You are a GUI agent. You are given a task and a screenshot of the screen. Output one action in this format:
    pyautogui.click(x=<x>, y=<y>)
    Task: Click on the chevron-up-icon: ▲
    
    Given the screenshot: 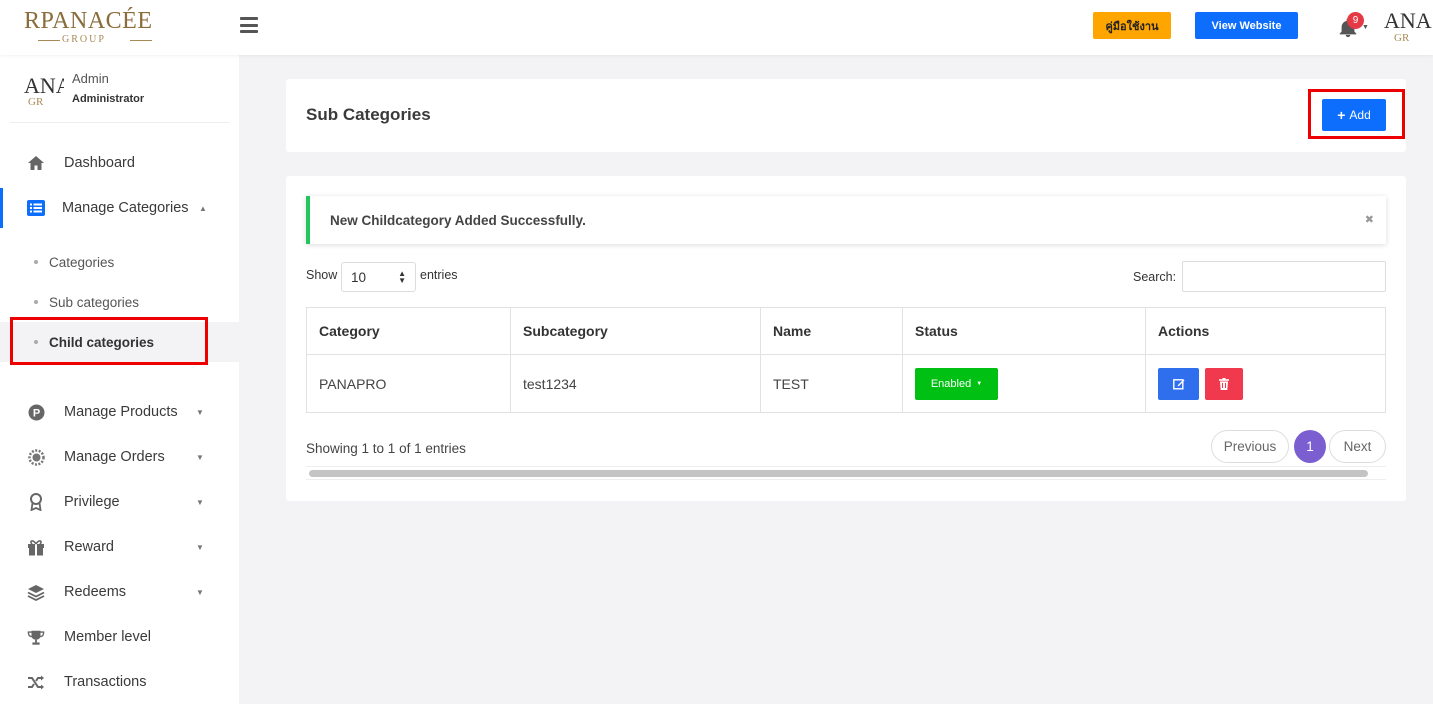 What is the action you would take?
    pyautogui.click(x=203, y=208)
    